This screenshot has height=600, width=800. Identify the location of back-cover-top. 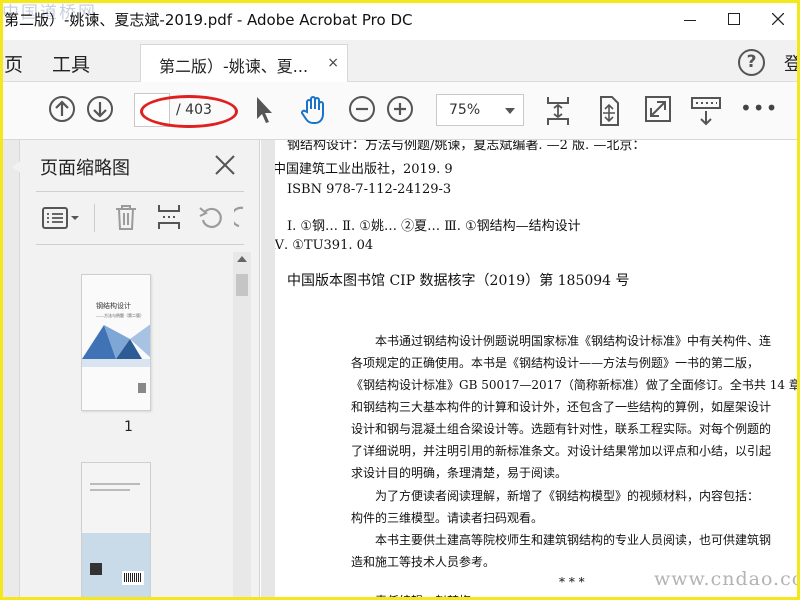
(116, 498).